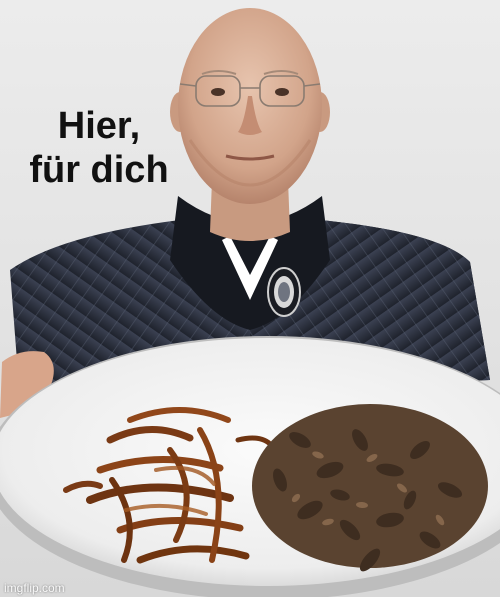 This screenshot has height=597, width=500. What do you see at coordinates (99, 126) in the screenshot?
I see `caption-line-1: Hier,` at bounding box center [99, 126].